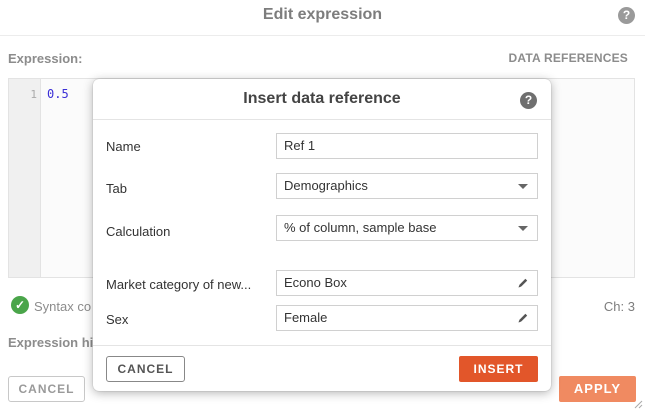 Image resolution: width=645 pixels, height=411 pixels. Describe the element at coordinates (407, 318) in the screenshot. I see `sex-field: Female` at that location.